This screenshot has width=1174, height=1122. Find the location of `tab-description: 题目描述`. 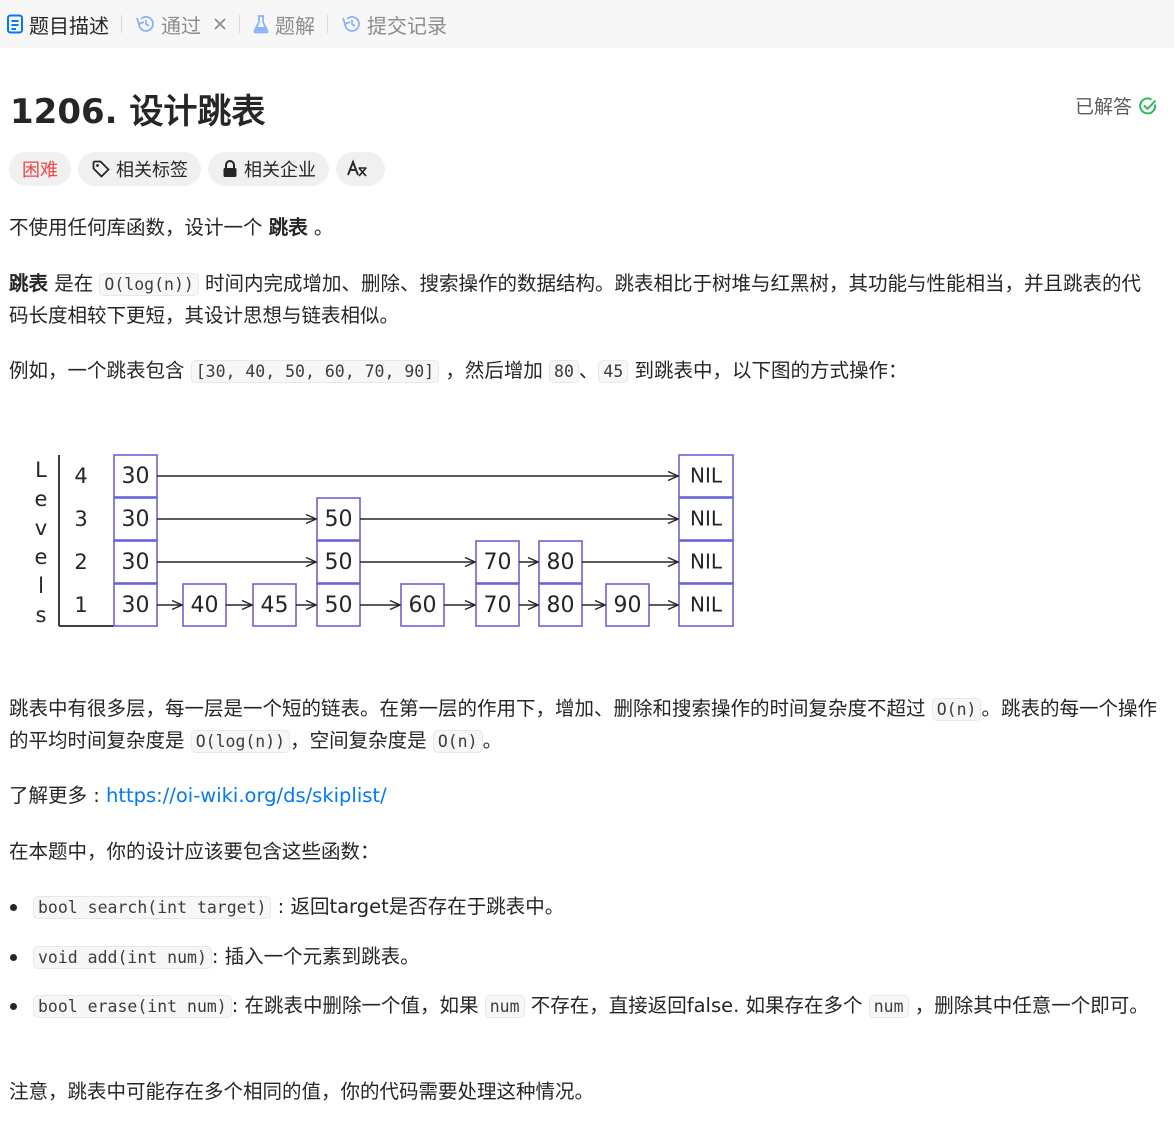

tab-description: 题目描述 is located at coordinates (57, 24).